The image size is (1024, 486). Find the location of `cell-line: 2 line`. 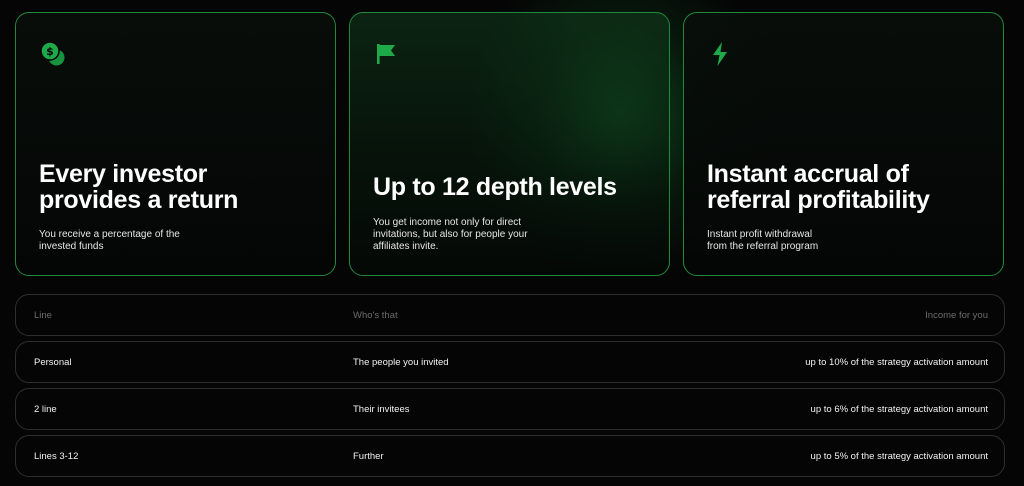

cell-line: 2 line is located at coordinates (45, 409).